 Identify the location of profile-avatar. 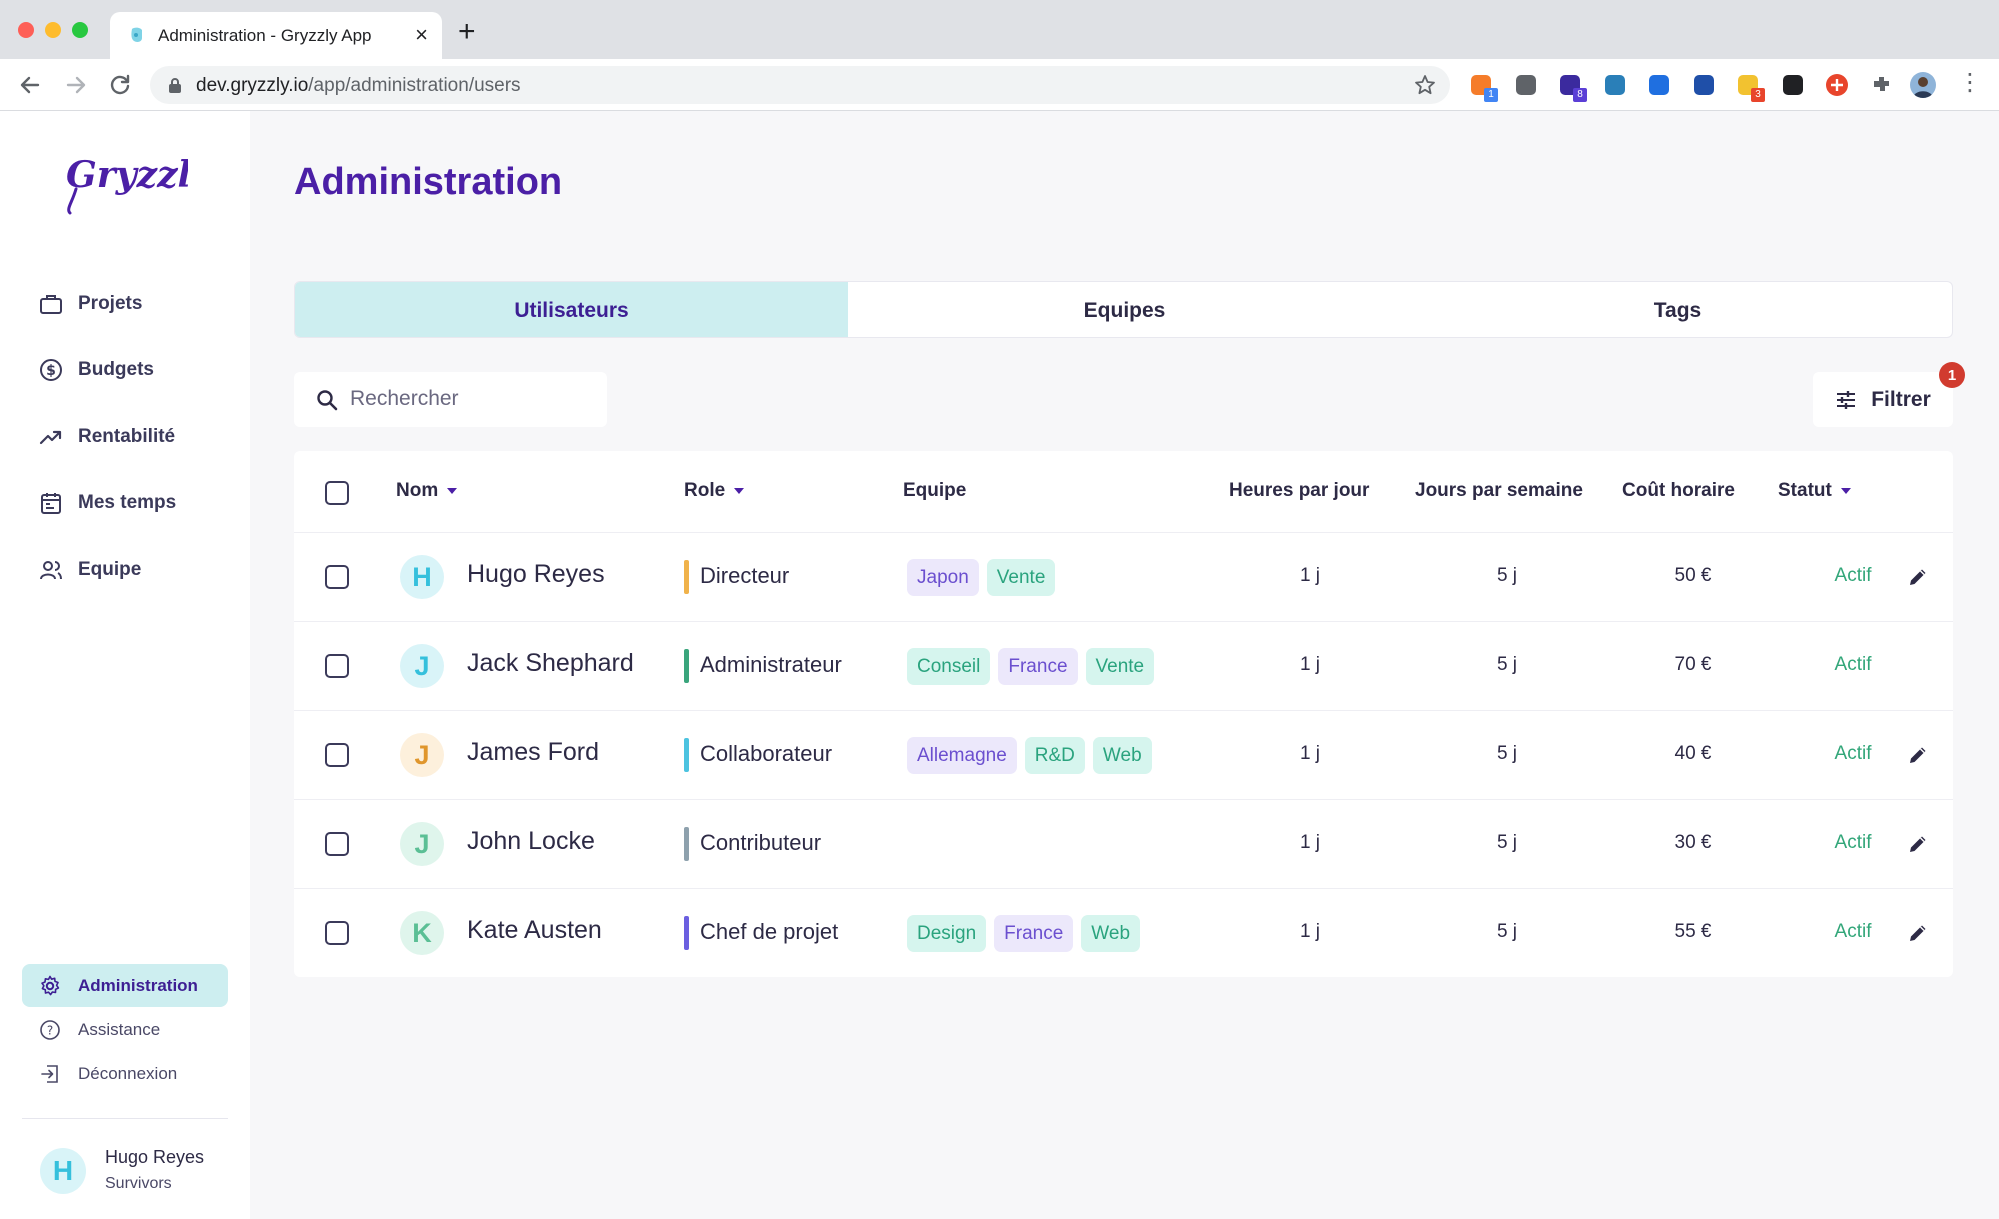
(1923, 85).